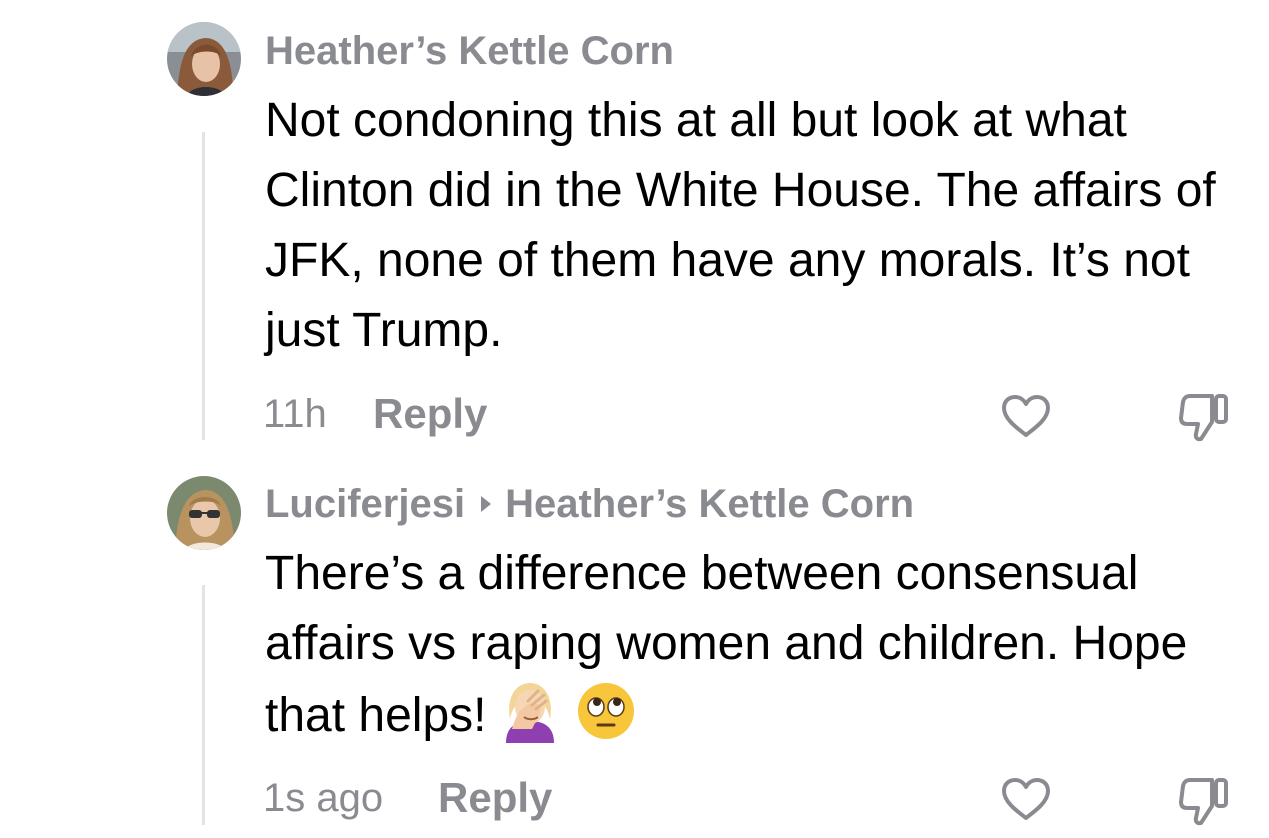 Image resolution: width=1269 pixels, height=838 pixels. What do you see at coordinates (295, 414) in the screenshot?
I see `comment-timestamp: 11h` at bounding box center [295, 414].